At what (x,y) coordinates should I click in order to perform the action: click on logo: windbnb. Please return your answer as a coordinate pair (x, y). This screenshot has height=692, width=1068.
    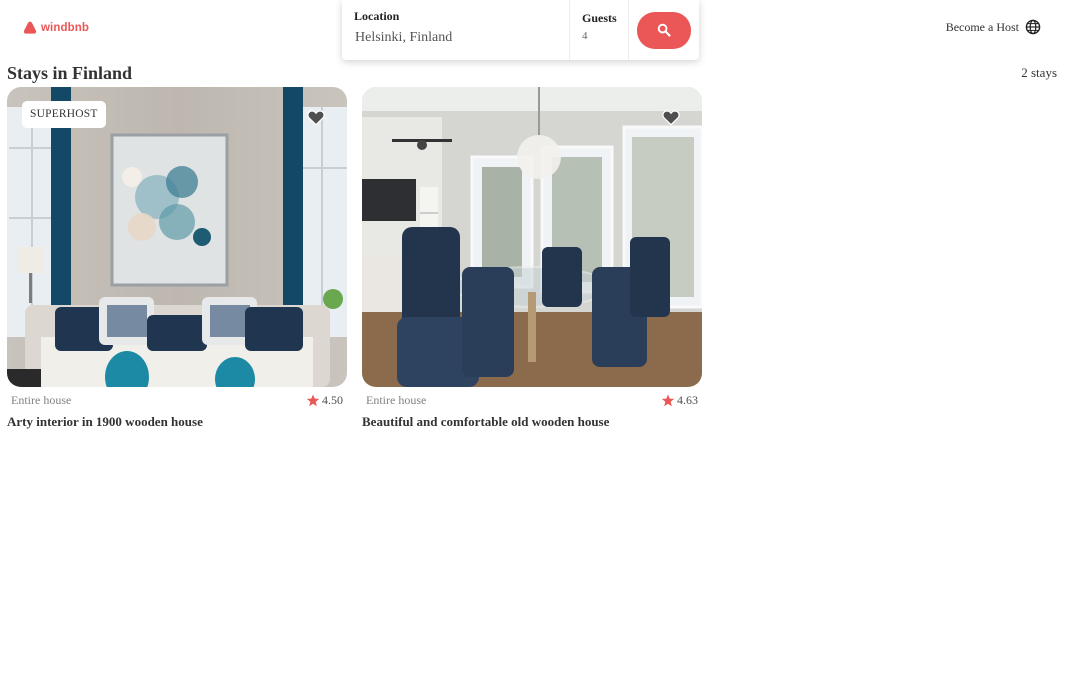
    Looking at the image, I should click on (56, 27).